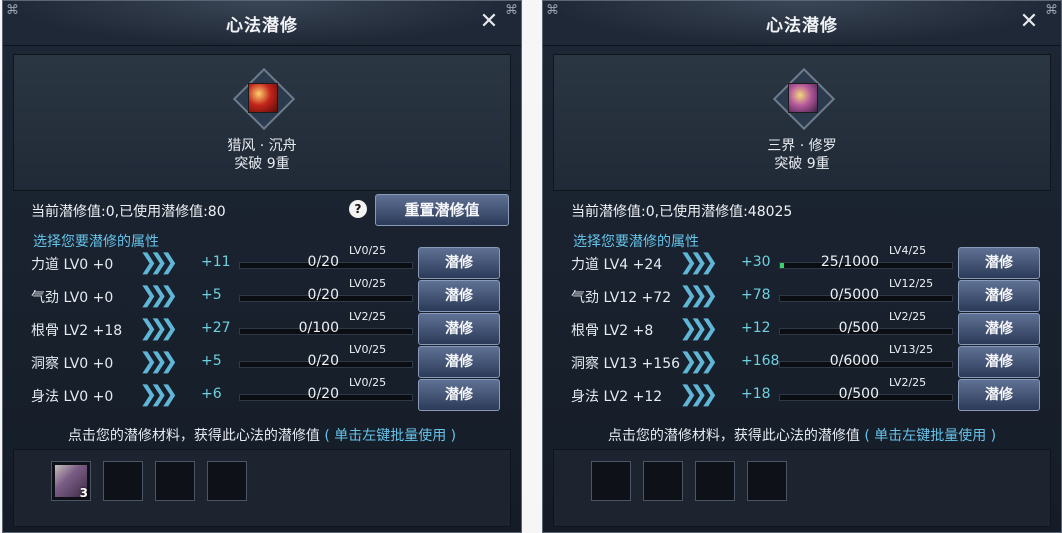  What do you see at coordinates (262, 262) in the screenshot?
I see `attribute-row: 力道 LV0 +0 ❯❯❯ +11 0/20 LV0/25 潜修` at bounding box center [262, 262].